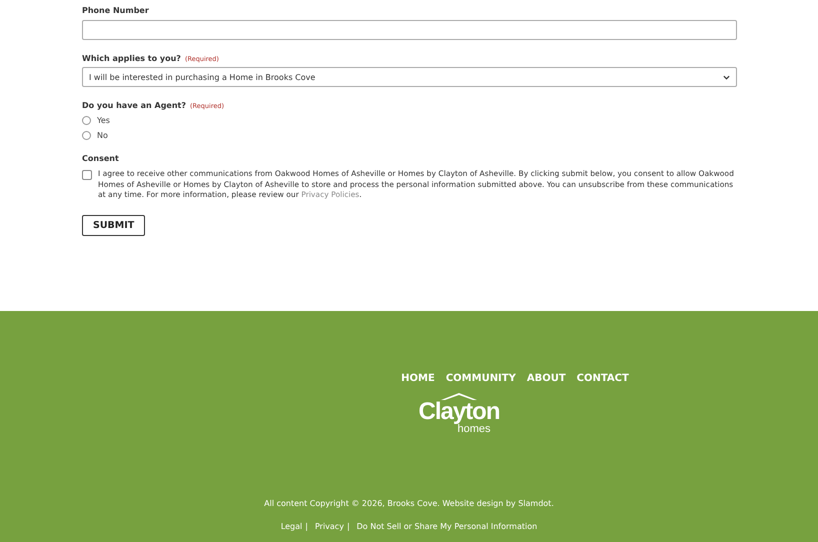  I want to click on nav-link: HOME, so click(418, 378).